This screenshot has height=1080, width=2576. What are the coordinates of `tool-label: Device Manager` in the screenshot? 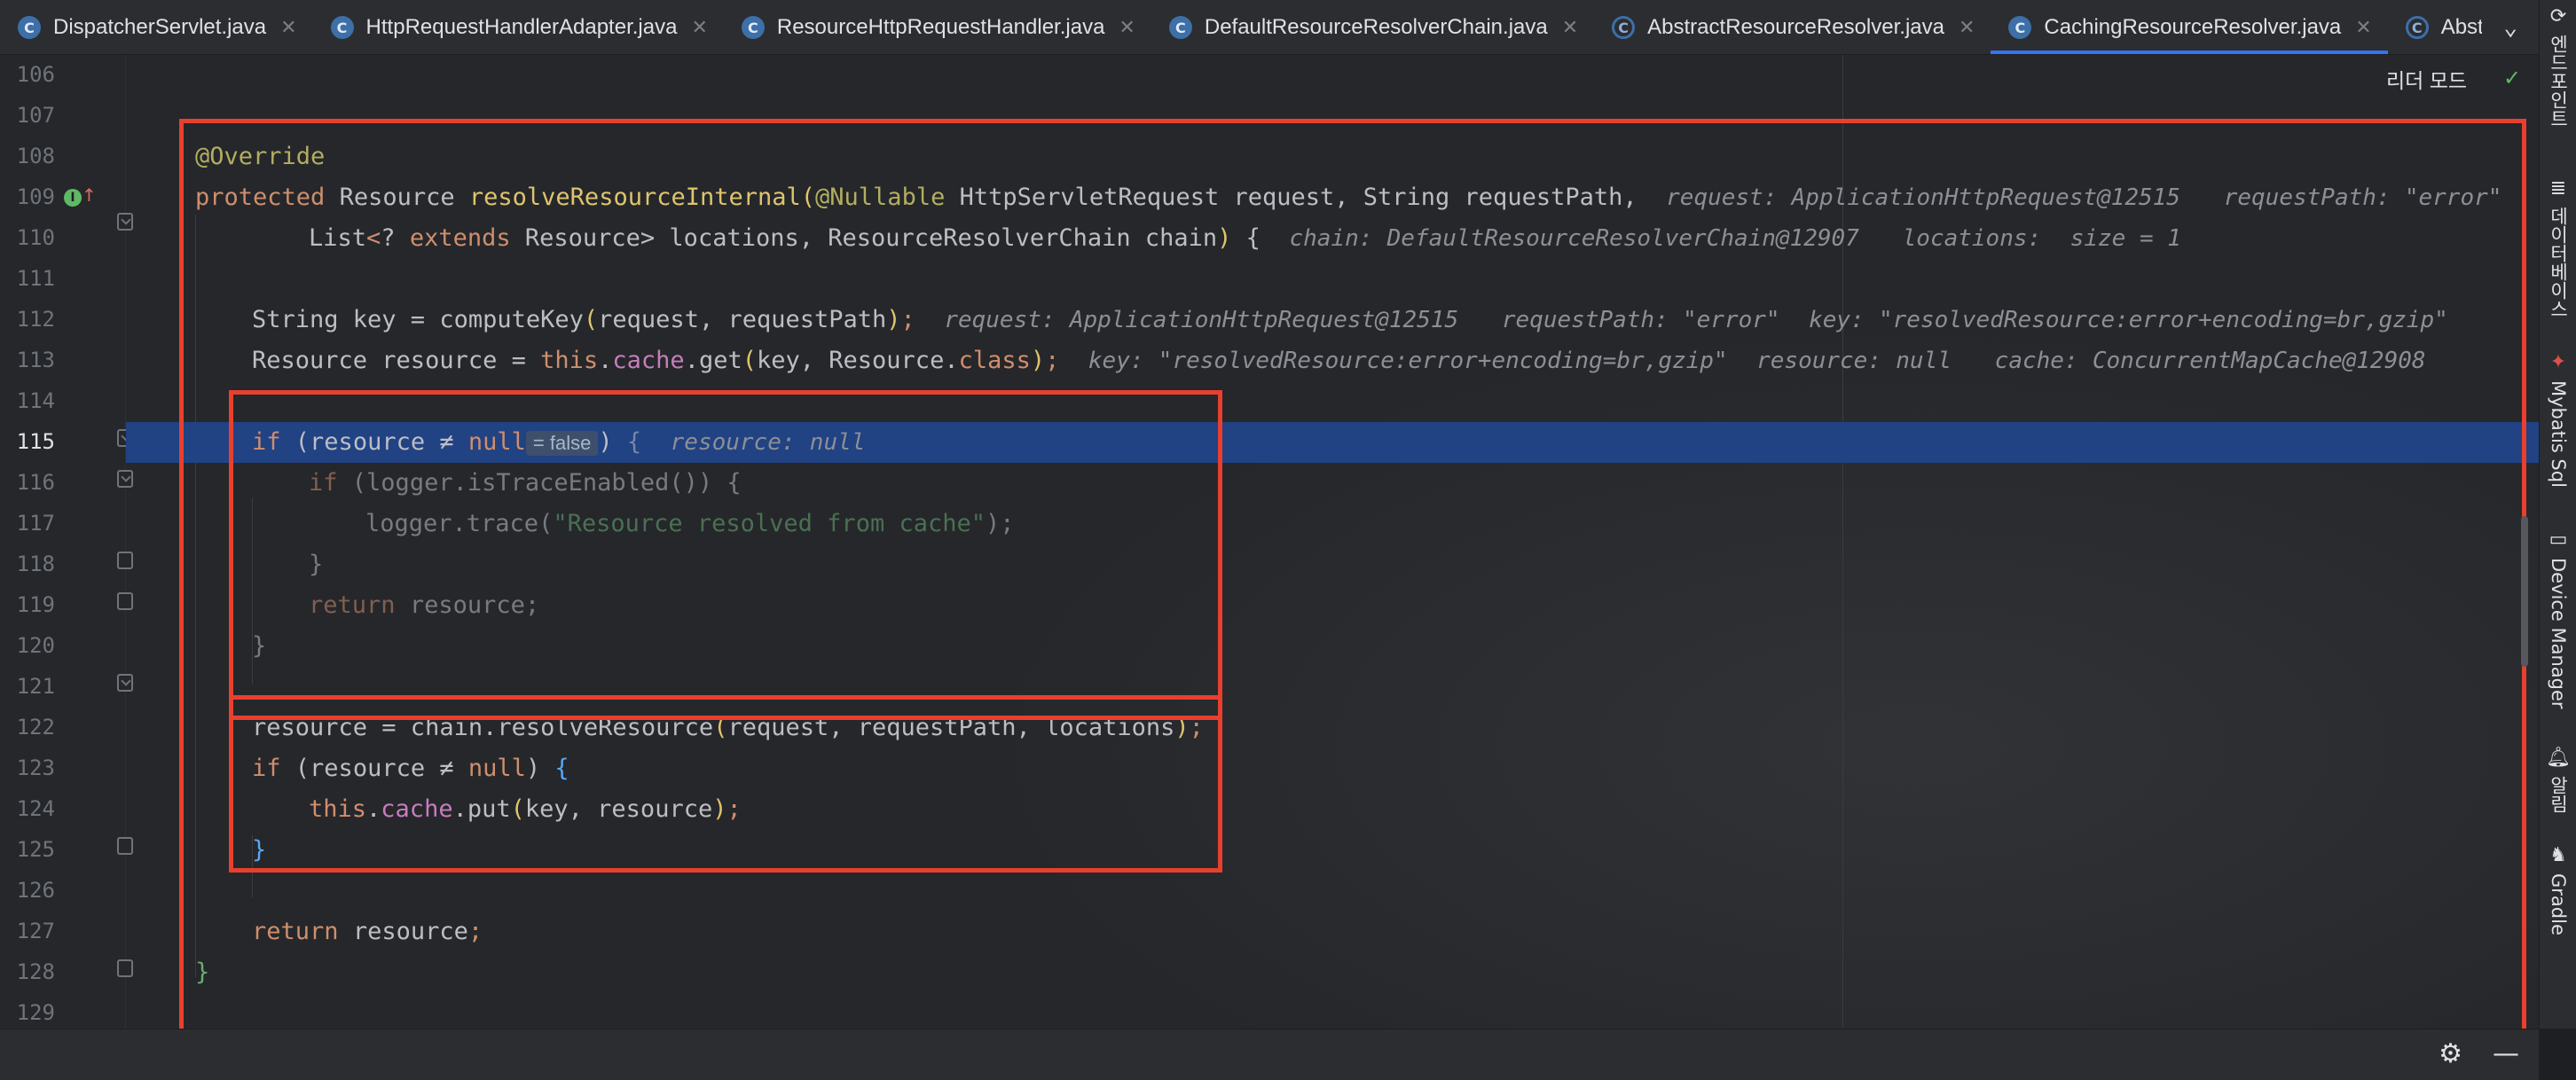 It's located at (2558, 633).